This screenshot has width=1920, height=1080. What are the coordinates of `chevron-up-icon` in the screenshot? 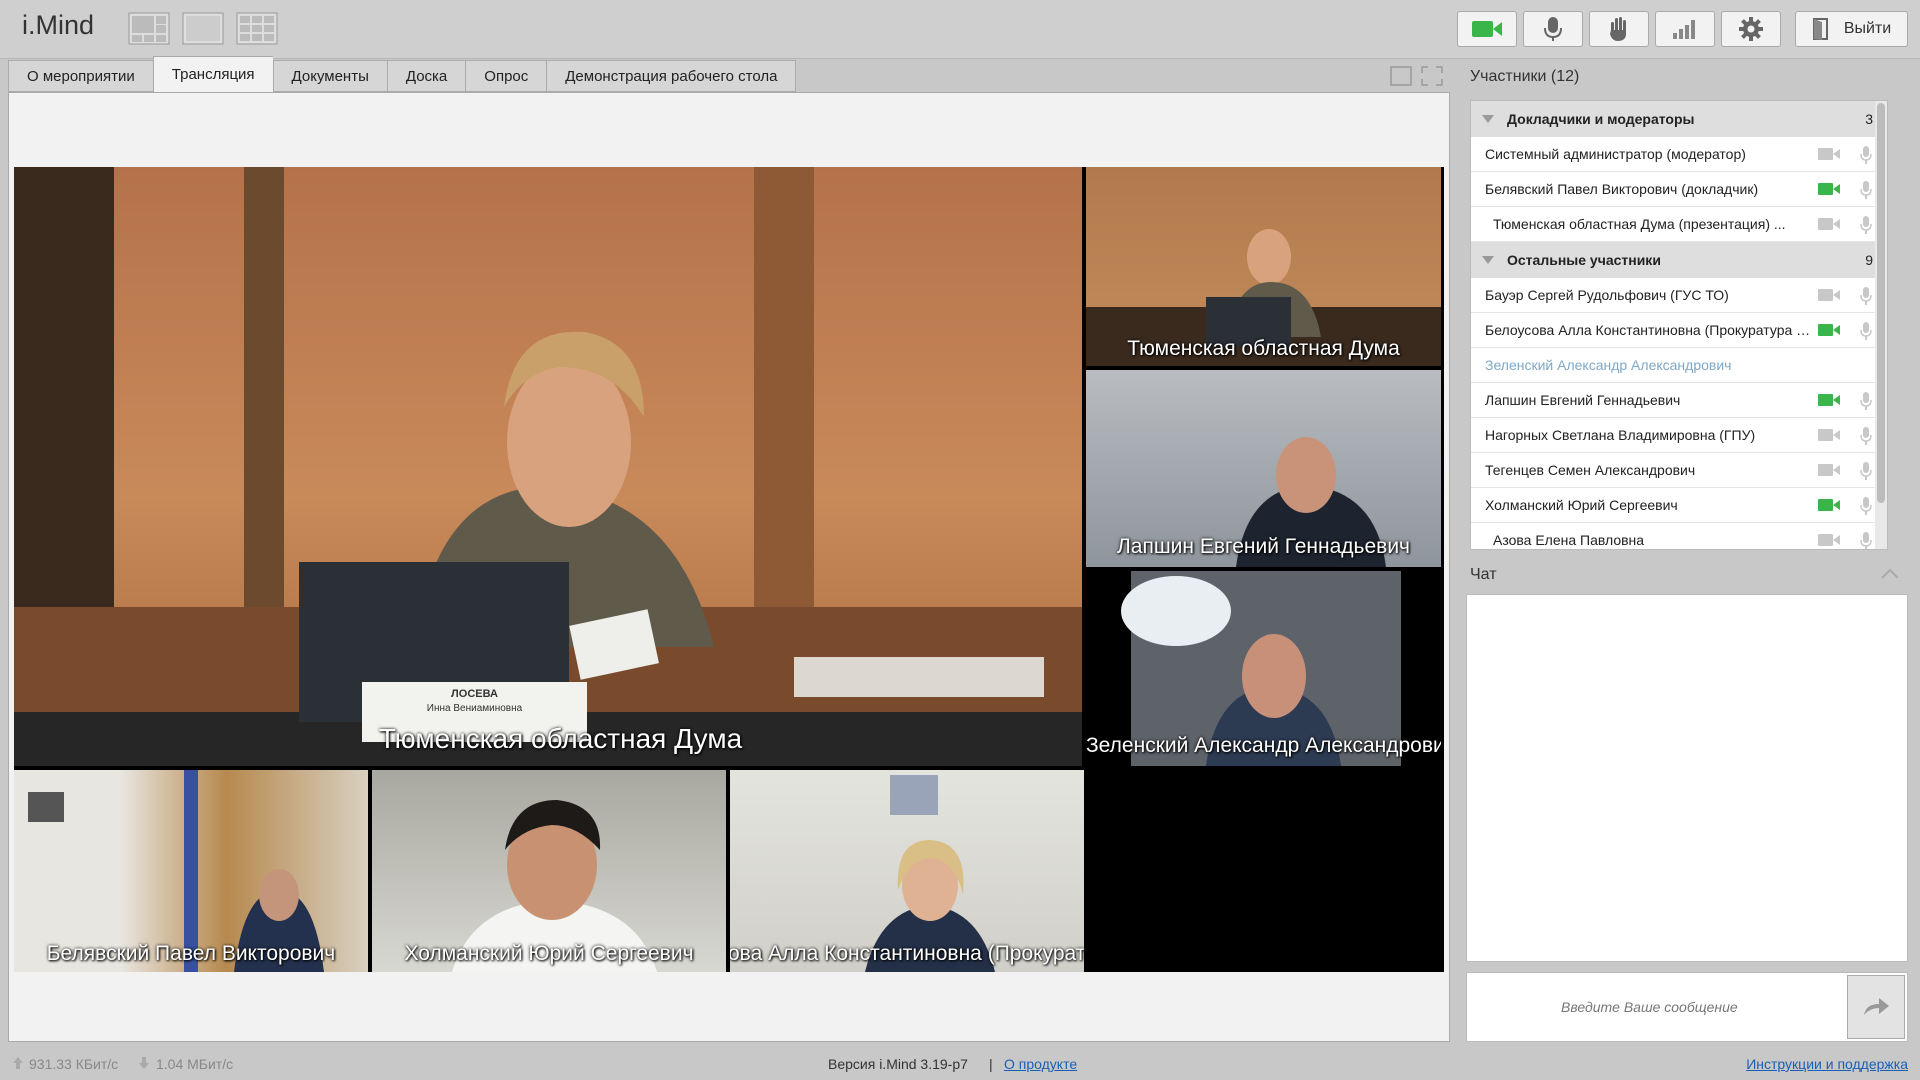 It's located at (1890, 573).